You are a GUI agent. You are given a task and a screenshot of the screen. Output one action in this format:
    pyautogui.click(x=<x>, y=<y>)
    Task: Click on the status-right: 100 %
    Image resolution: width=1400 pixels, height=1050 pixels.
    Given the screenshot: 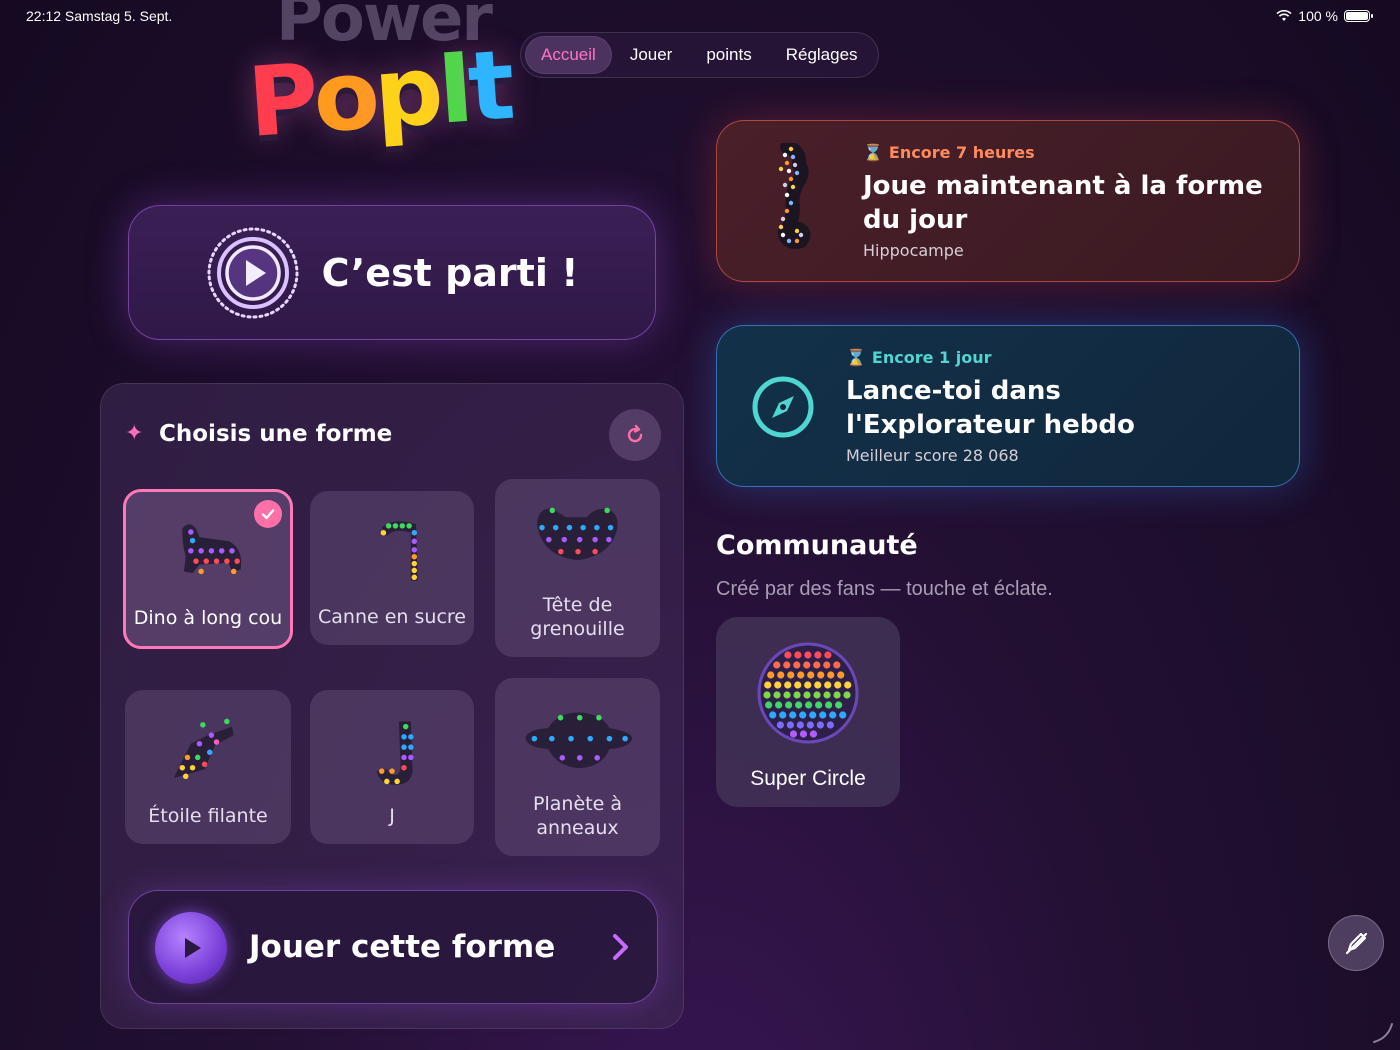 What is the action you would take?
    pyautogui.click(x=1324, y=16)
    